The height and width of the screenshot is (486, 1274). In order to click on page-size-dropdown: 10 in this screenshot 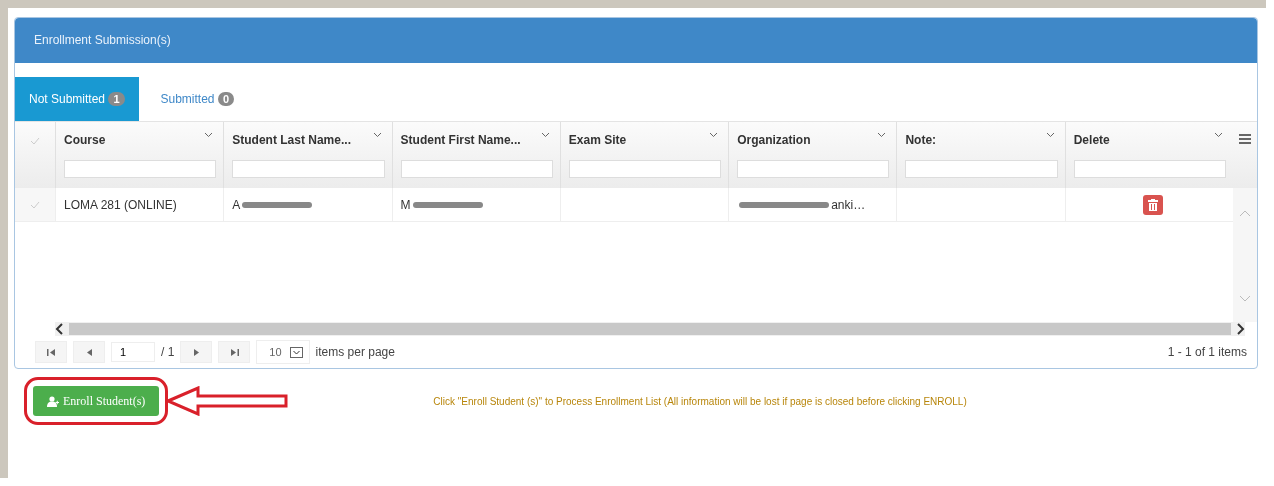, I will do `click(283, 352)`.